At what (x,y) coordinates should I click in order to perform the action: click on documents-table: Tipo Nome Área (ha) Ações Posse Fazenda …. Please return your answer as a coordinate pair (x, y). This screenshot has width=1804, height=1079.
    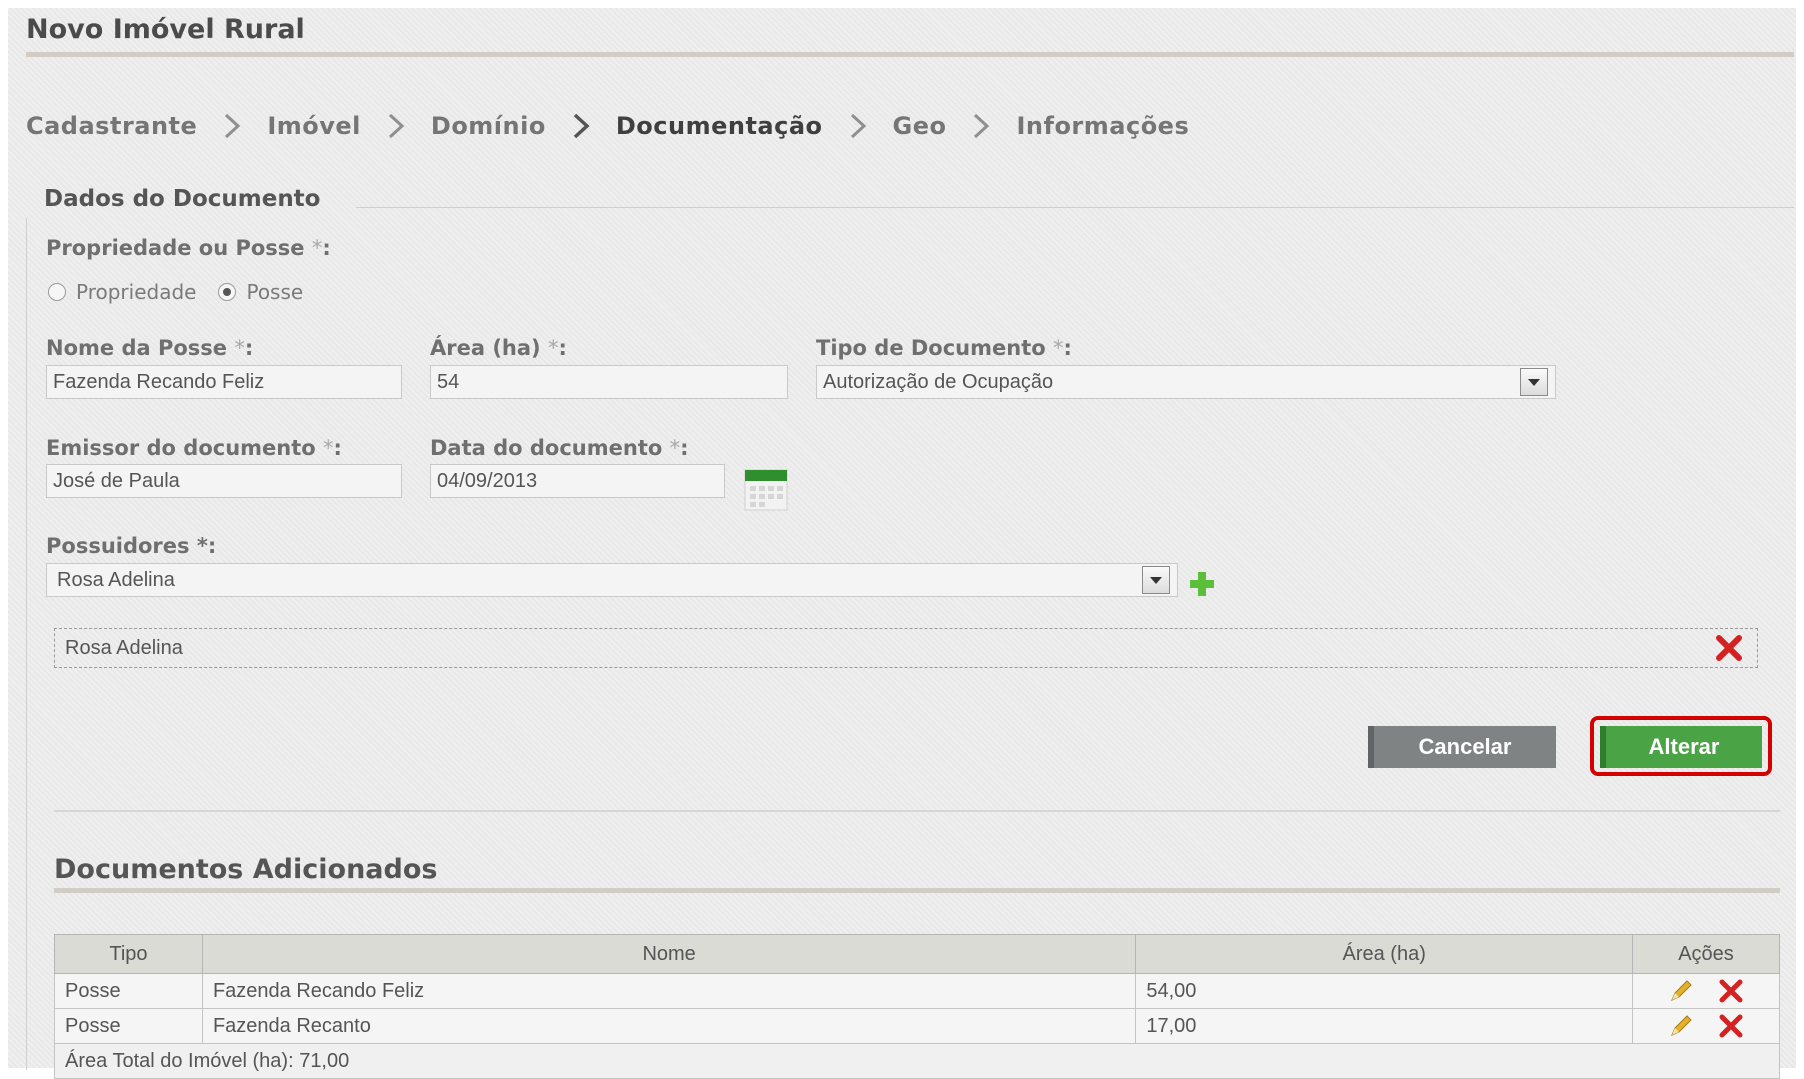
    Looking at the image, I should click on (917, 1006).